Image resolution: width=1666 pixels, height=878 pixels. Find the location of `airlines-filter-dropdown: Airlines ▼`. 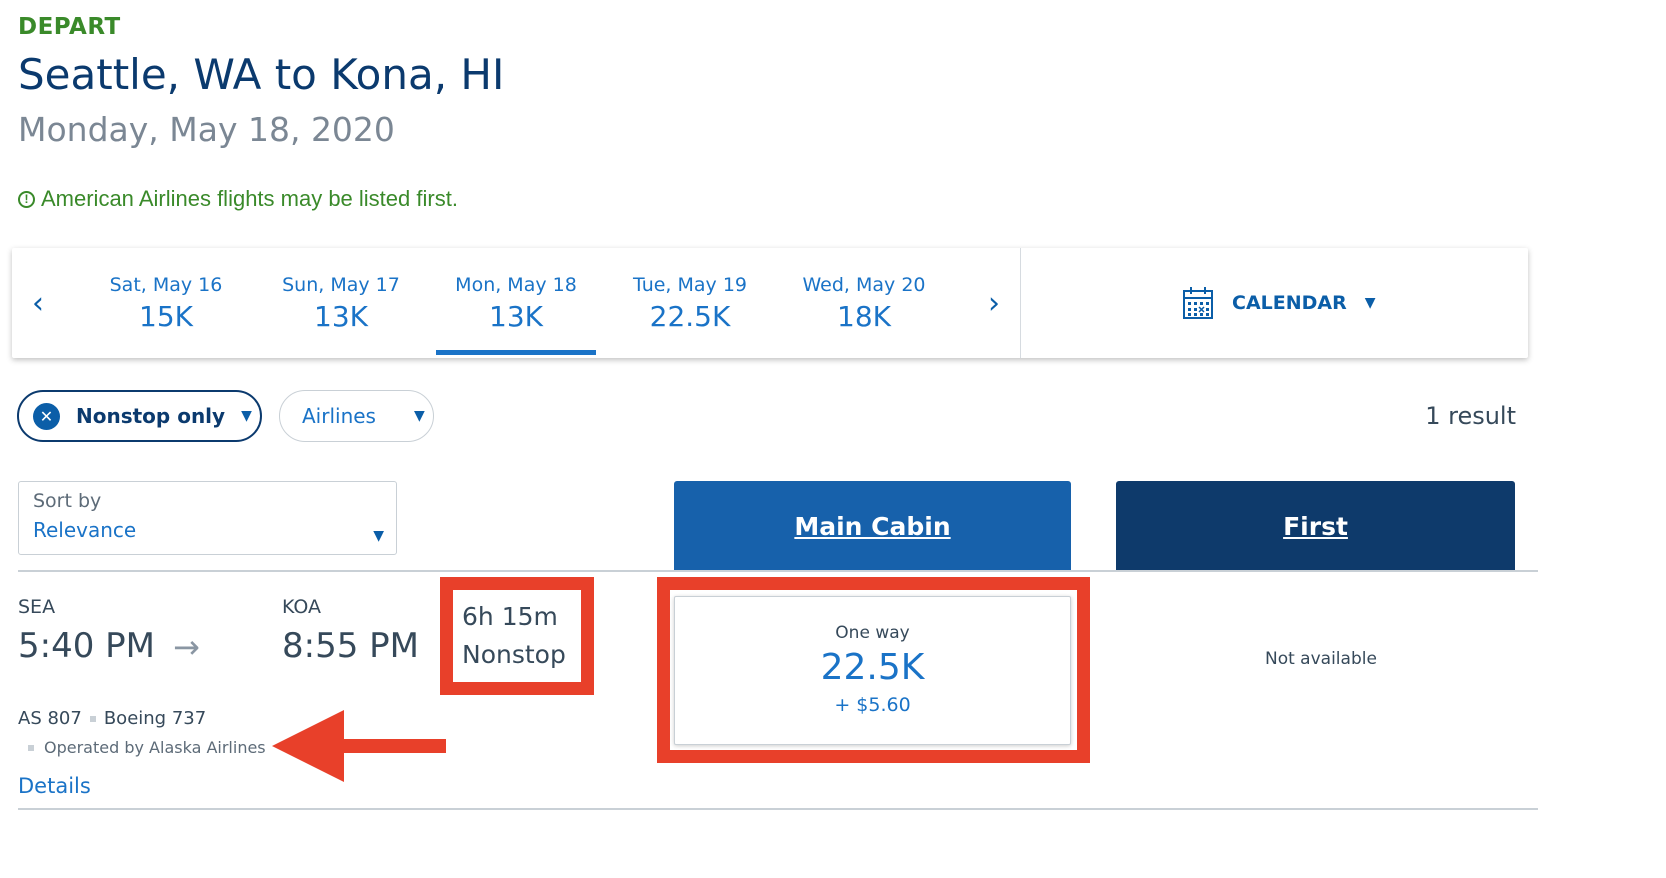

airlines-filter-dropdown: Airlines ▼ is located at coordinates (356, 416).